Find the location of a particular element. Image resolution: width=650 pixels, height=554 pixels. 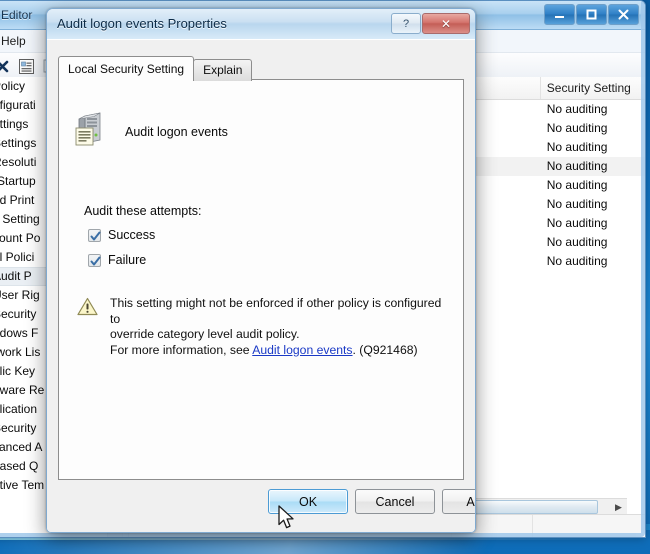

warning-line-3-suffix: . (Q921468) is located at coordinates (385, 349).